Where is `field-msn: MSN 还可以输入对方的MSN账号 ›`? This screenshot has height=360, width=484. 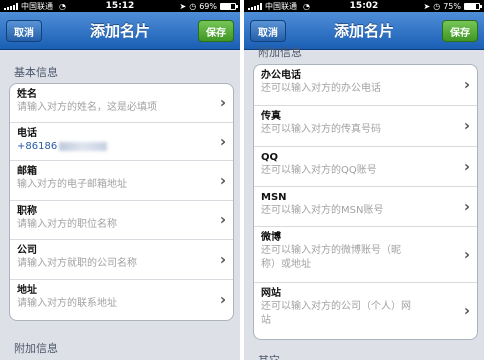
field-msn: MSN 还可以输入对方的MSN账号 › is located at coordinates (365, 207).